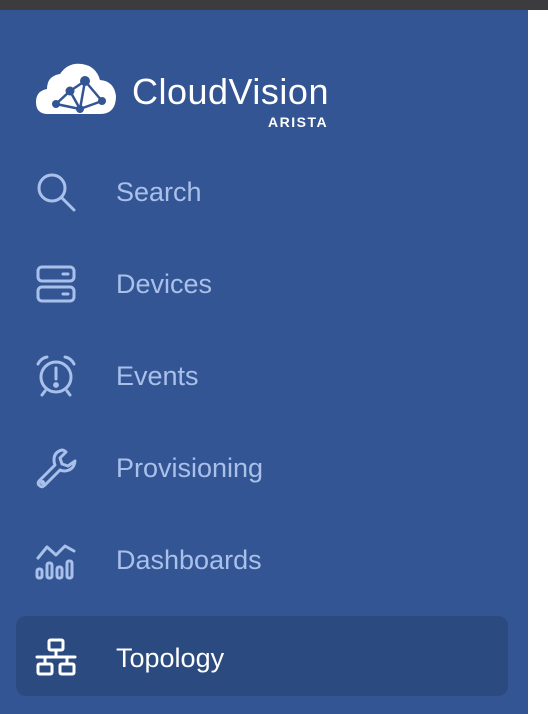 The height and width of the screenshot is (714, 548). What do you see at coordinates (56, 284) in the screenshot?
I see `server-icon` at bounding box center [56, 284].